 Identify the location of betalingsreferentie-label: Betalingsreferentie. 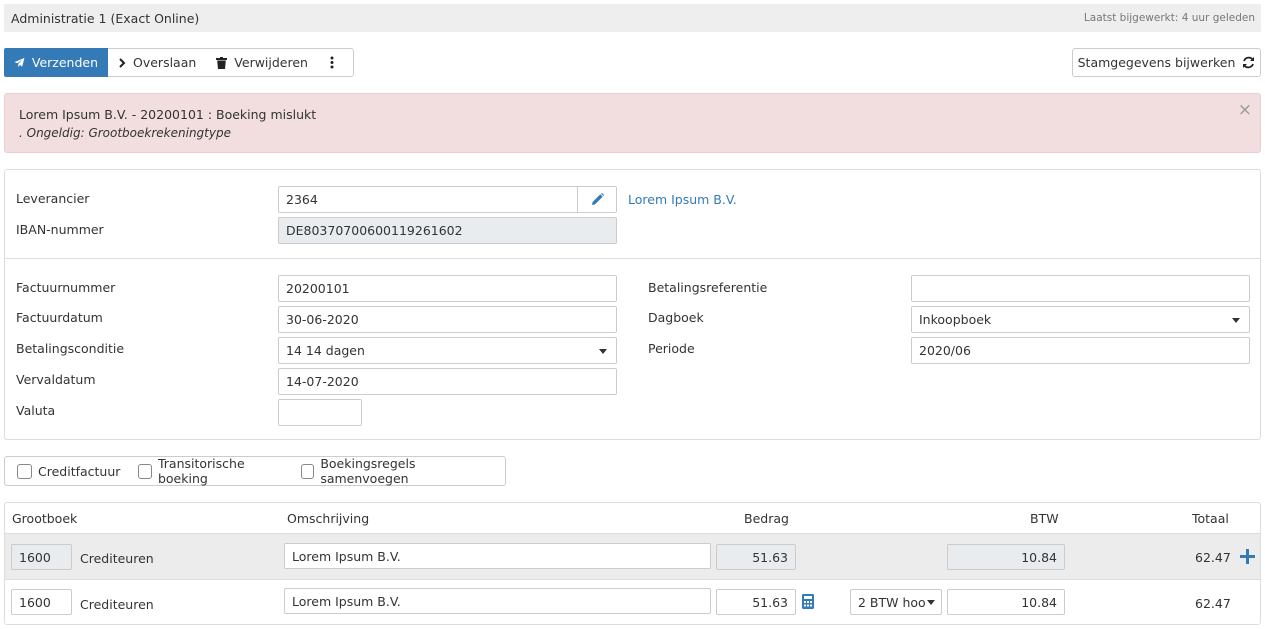
(708, 287).